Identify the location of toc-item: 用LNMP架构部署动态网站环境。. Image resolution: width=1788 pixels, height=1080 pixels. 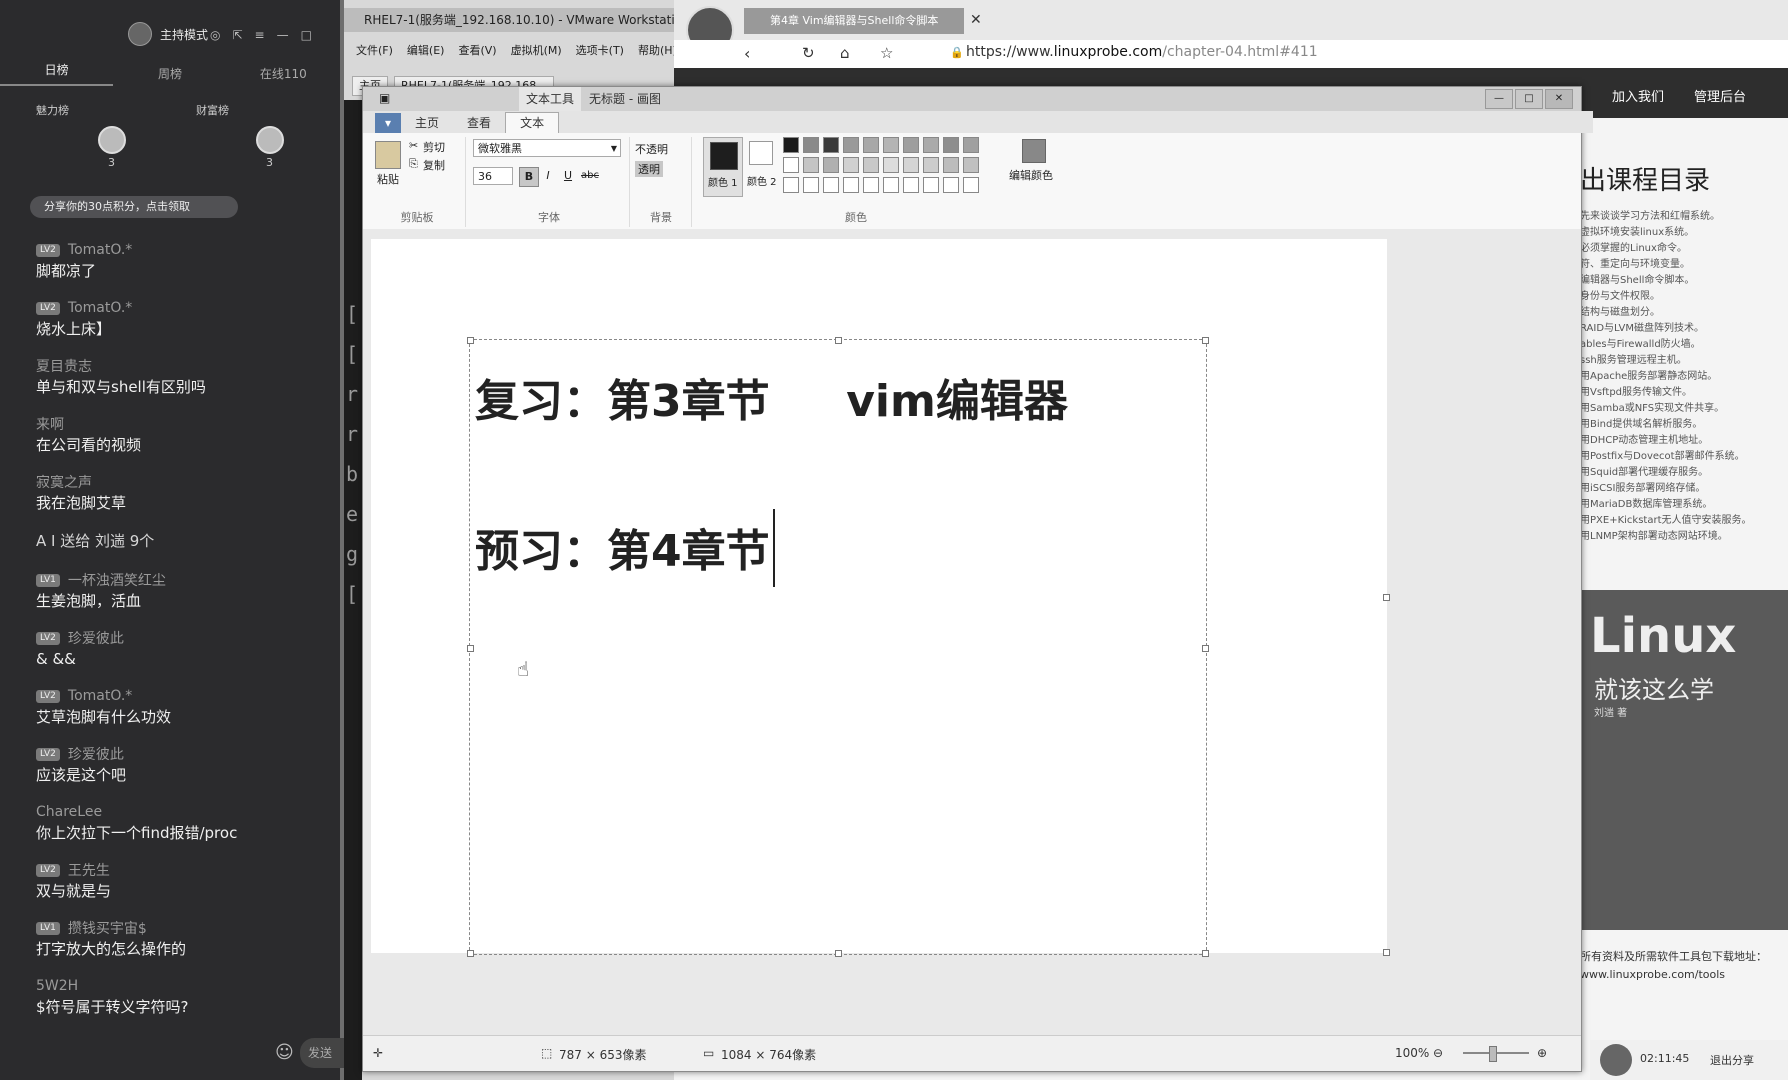
(1684, 537).